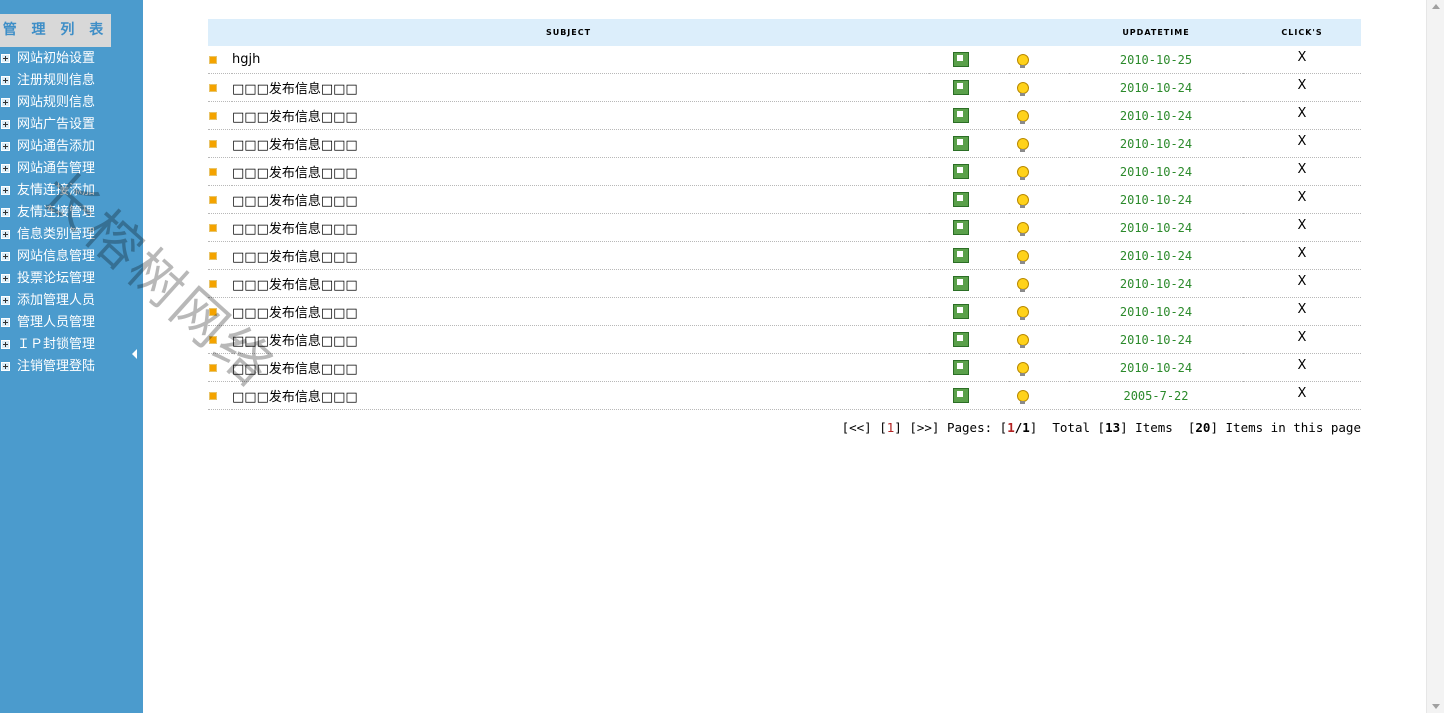 The height and width of the screenshot is (713, 1444). Describe the element at coordinates (71, 235) in the screenshot. I see `sidebar-item: 信息类别管理` at that location.